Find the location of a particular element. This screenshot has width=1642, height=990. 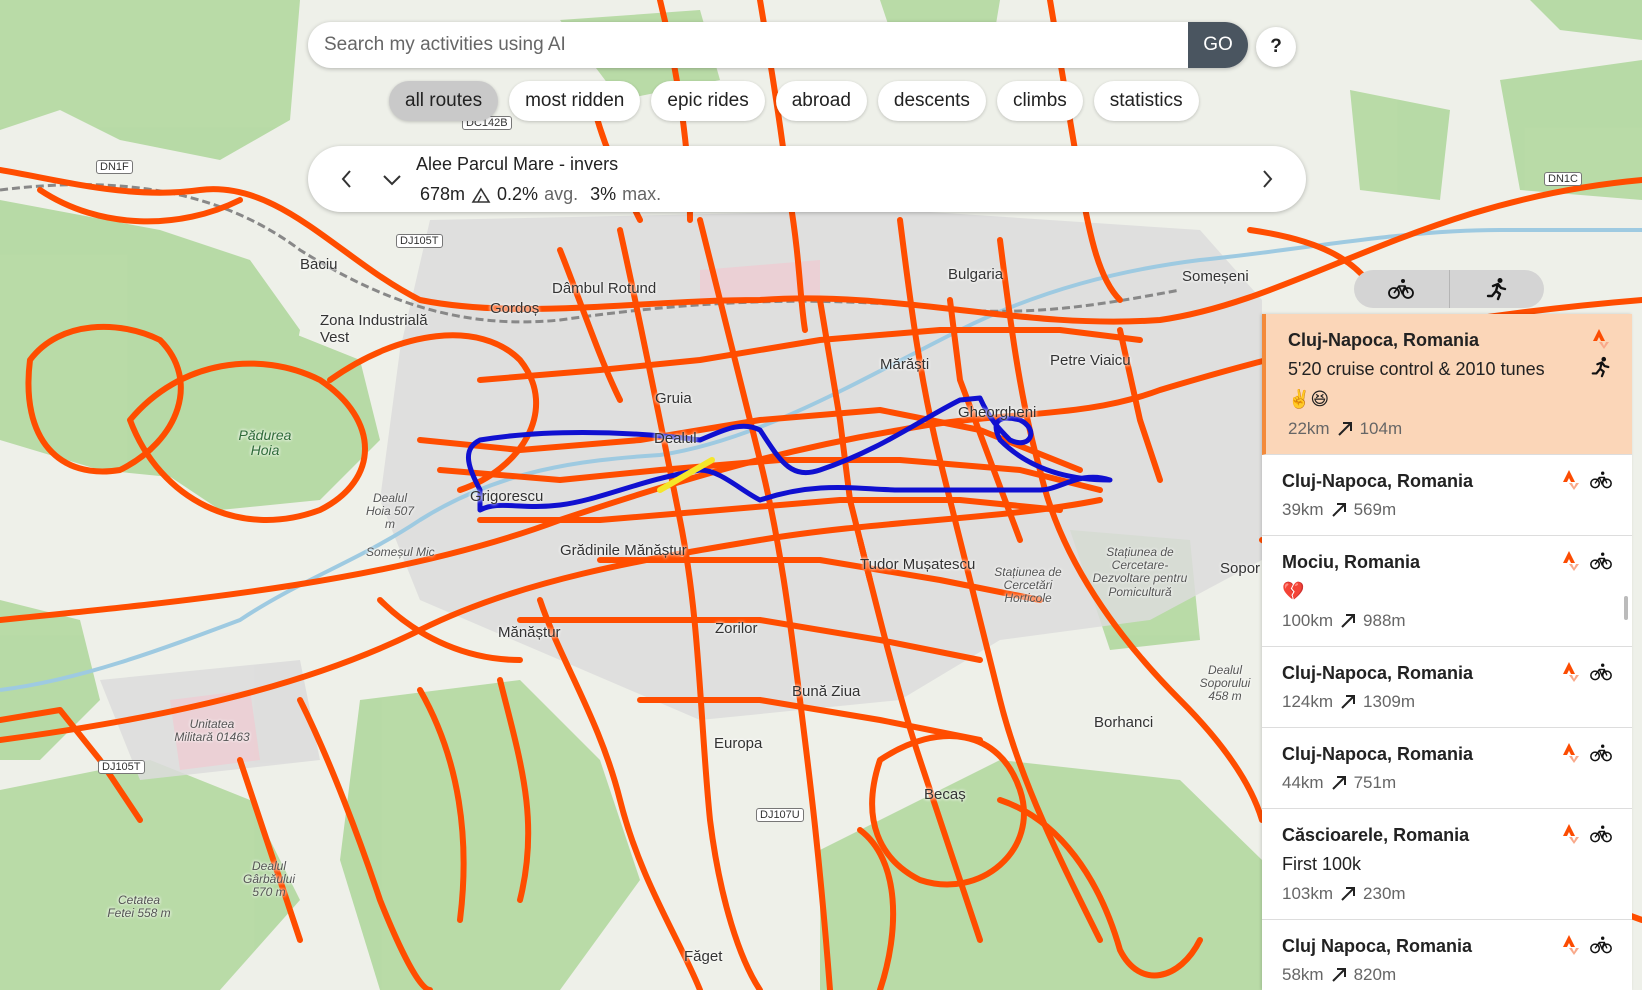

activity-location: Cluj Napoca, Romania is located at coordinates (1377, 946).